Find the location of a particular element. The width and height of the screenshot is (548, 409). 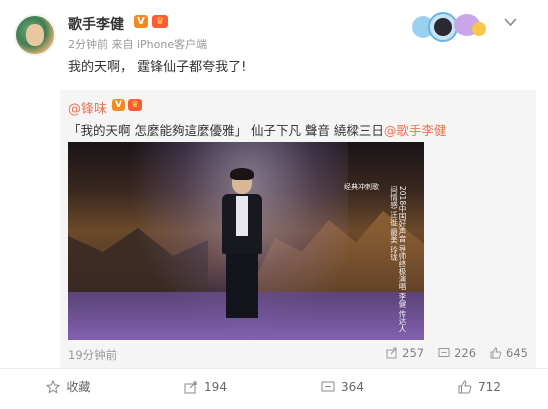

post-meta: 2分钟前 来自 iPhone客户端 is located at coordinates (138, 44).